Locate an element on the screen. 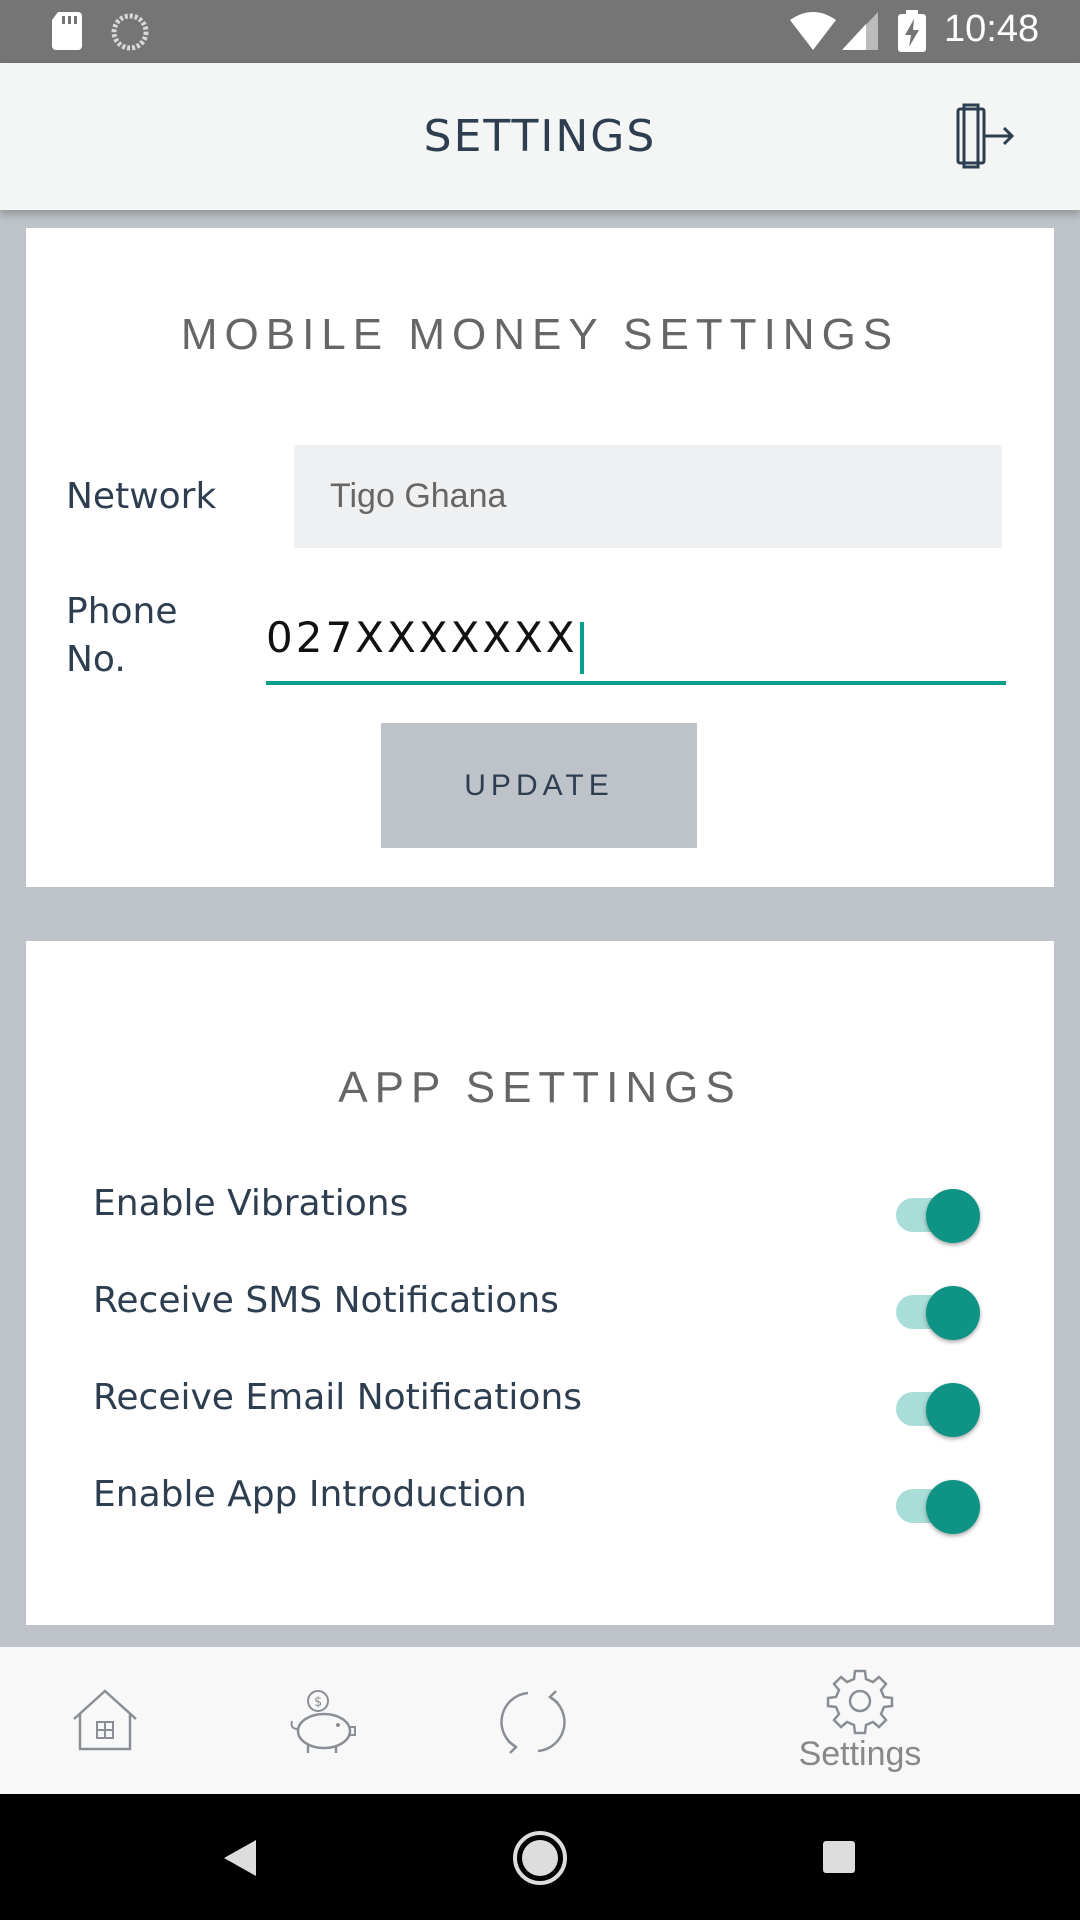  vibrations-toggle is located at coordinates (938, 1210).